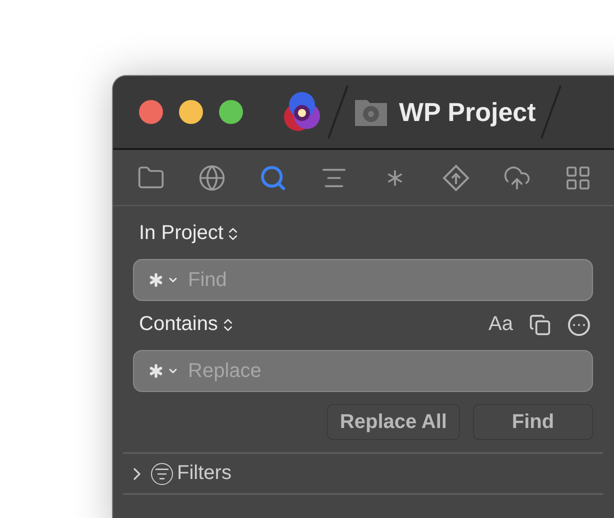 The width and height of the screenshot is (614, 518). I want to click on filter-icon, so click(162, 473).